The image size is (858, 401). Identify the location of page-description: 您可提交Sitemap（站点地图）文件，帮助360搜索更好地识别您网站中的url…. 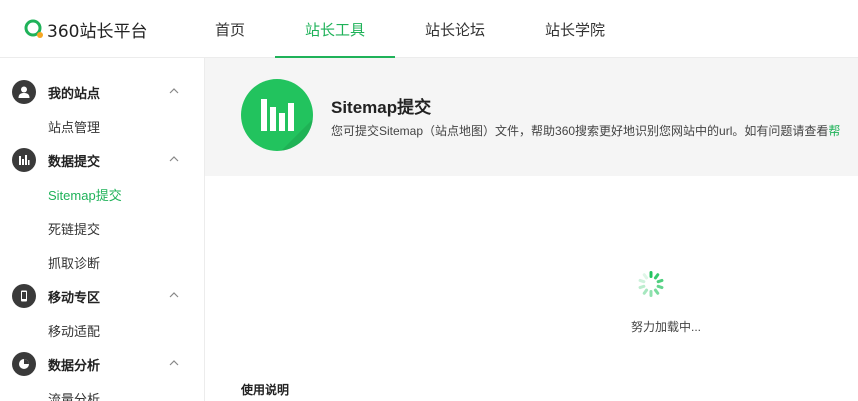
(594, 130).